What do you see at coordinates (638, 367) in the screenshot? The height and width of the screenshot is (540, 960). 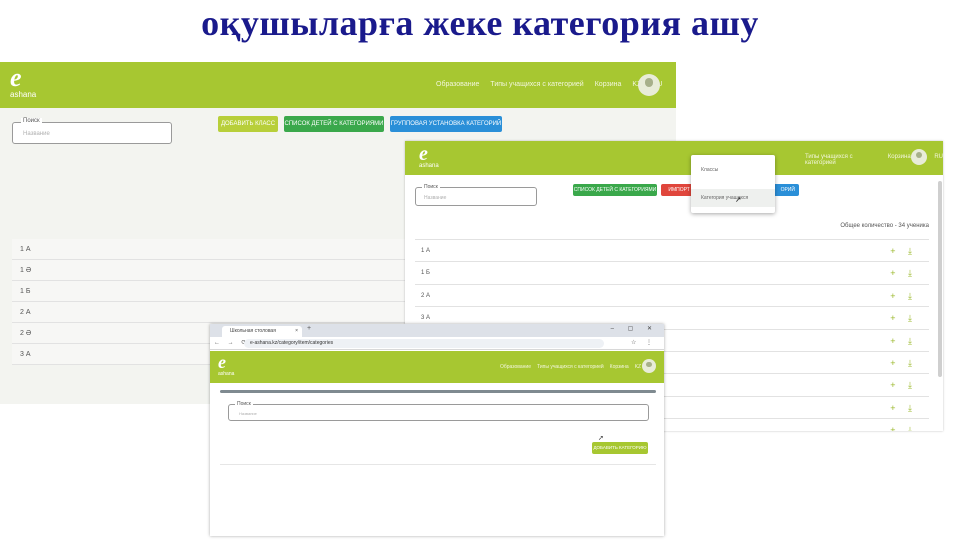 I see `lang-kz: KZ` at bounding box center [638, 367].